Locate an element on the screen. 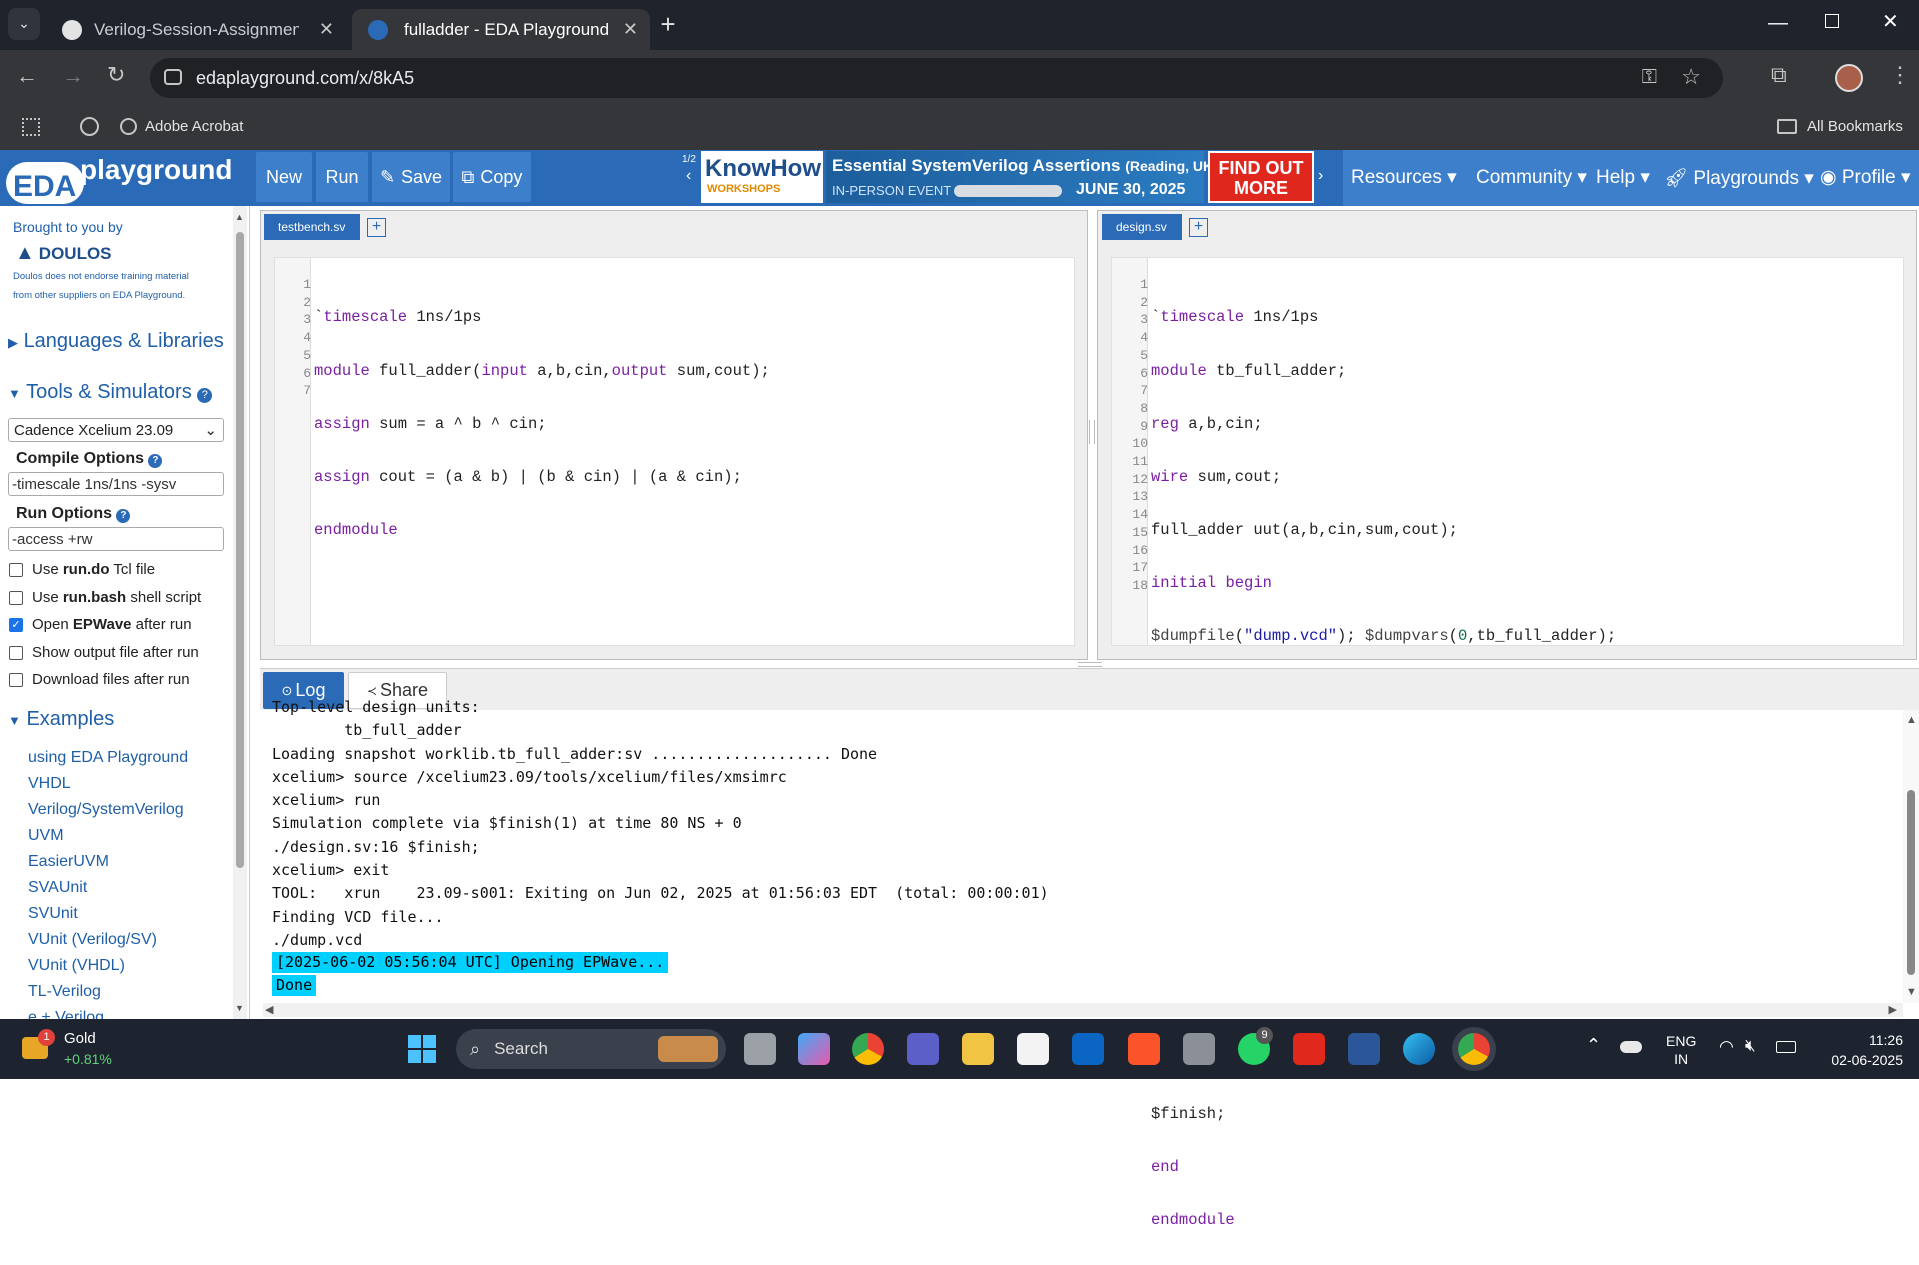 This screenshot has width=1919, height=1265. volume-mute-icon: 🔇︎ is located at coordinates (1750, 1046).